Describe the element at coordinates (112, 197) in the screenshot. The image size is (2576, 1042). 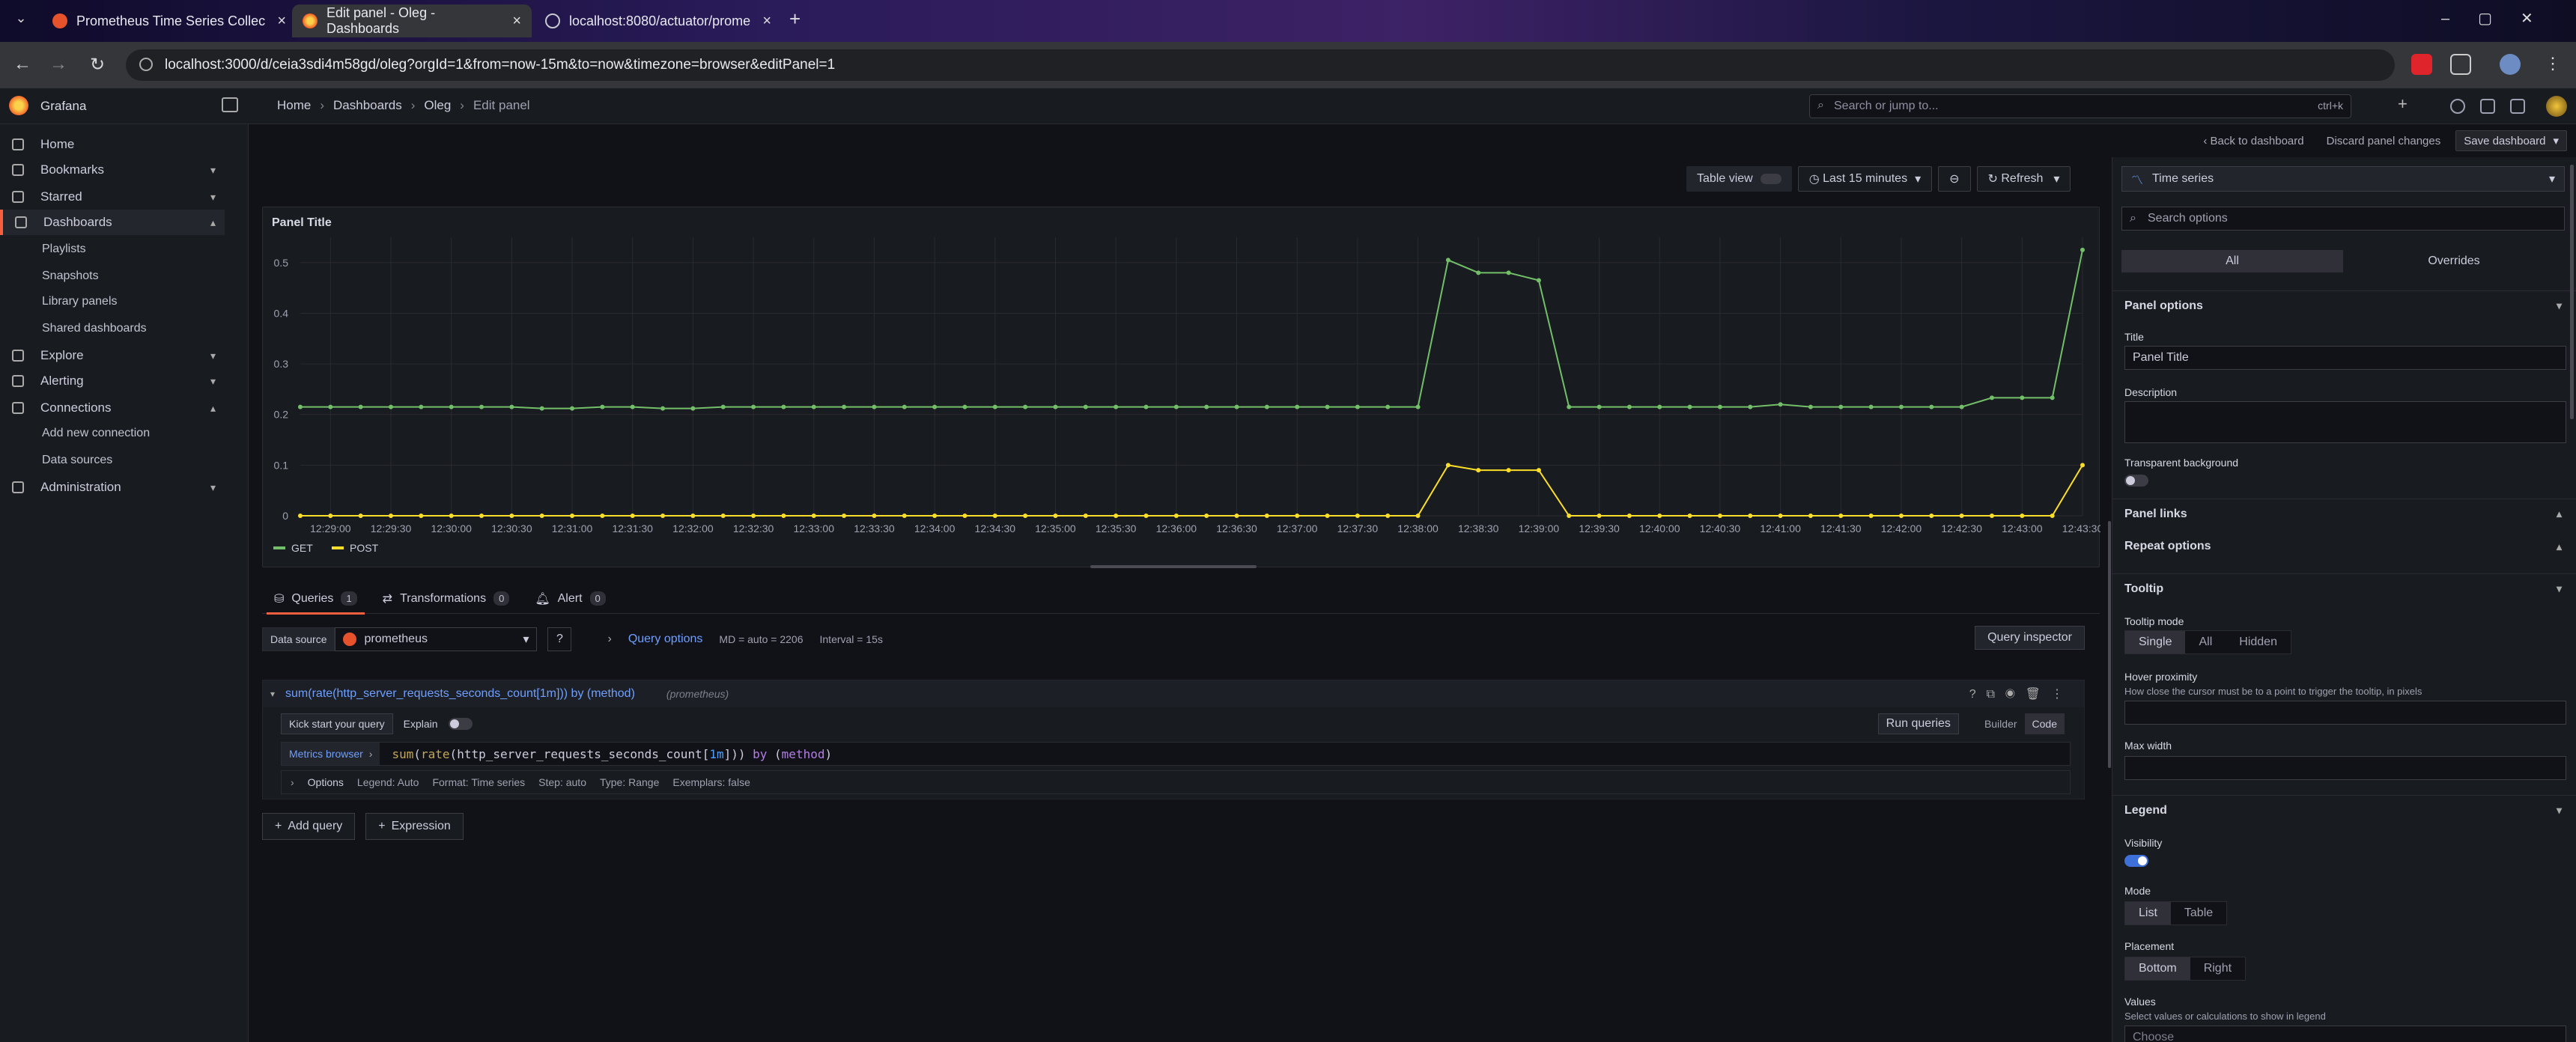
I see `sidebar-item-starred: Starred ▾` at that location.